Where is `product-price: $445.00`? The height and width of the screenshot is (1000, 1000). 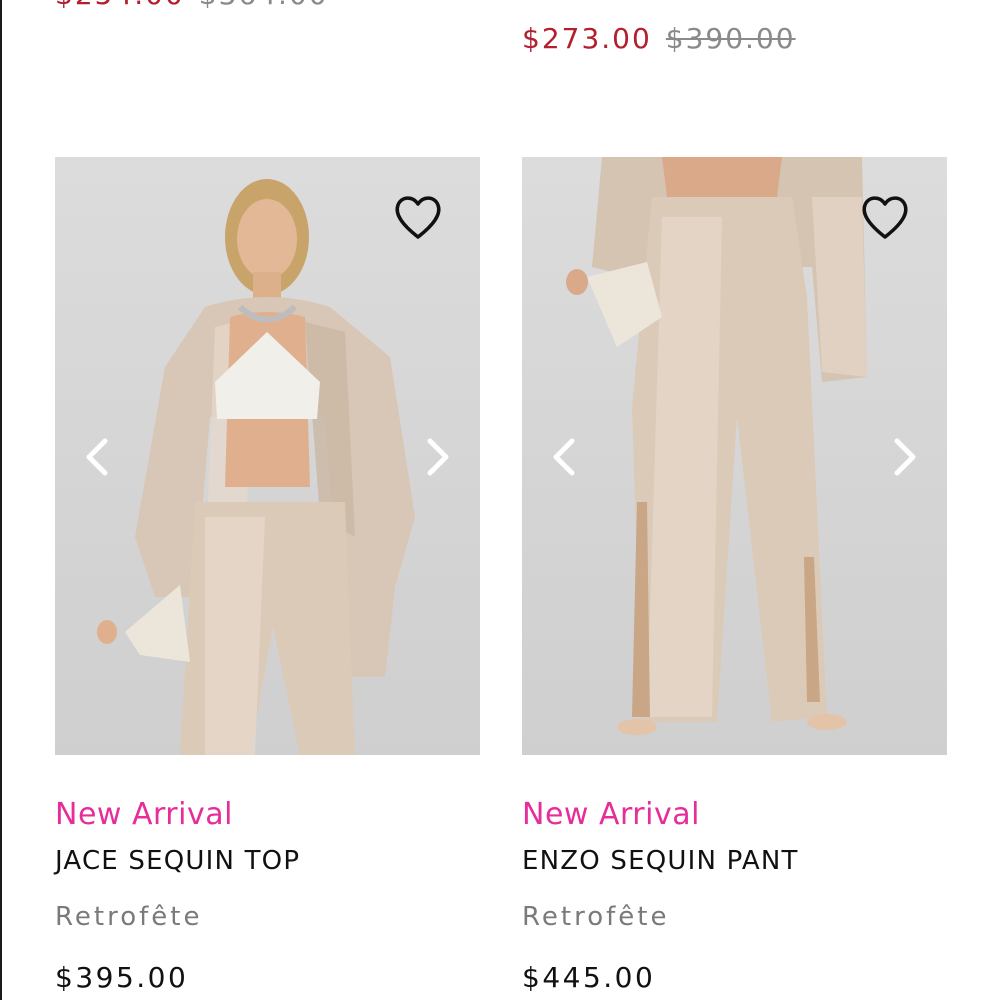 product-price: $445.00 is located at coordinates (589, 977).